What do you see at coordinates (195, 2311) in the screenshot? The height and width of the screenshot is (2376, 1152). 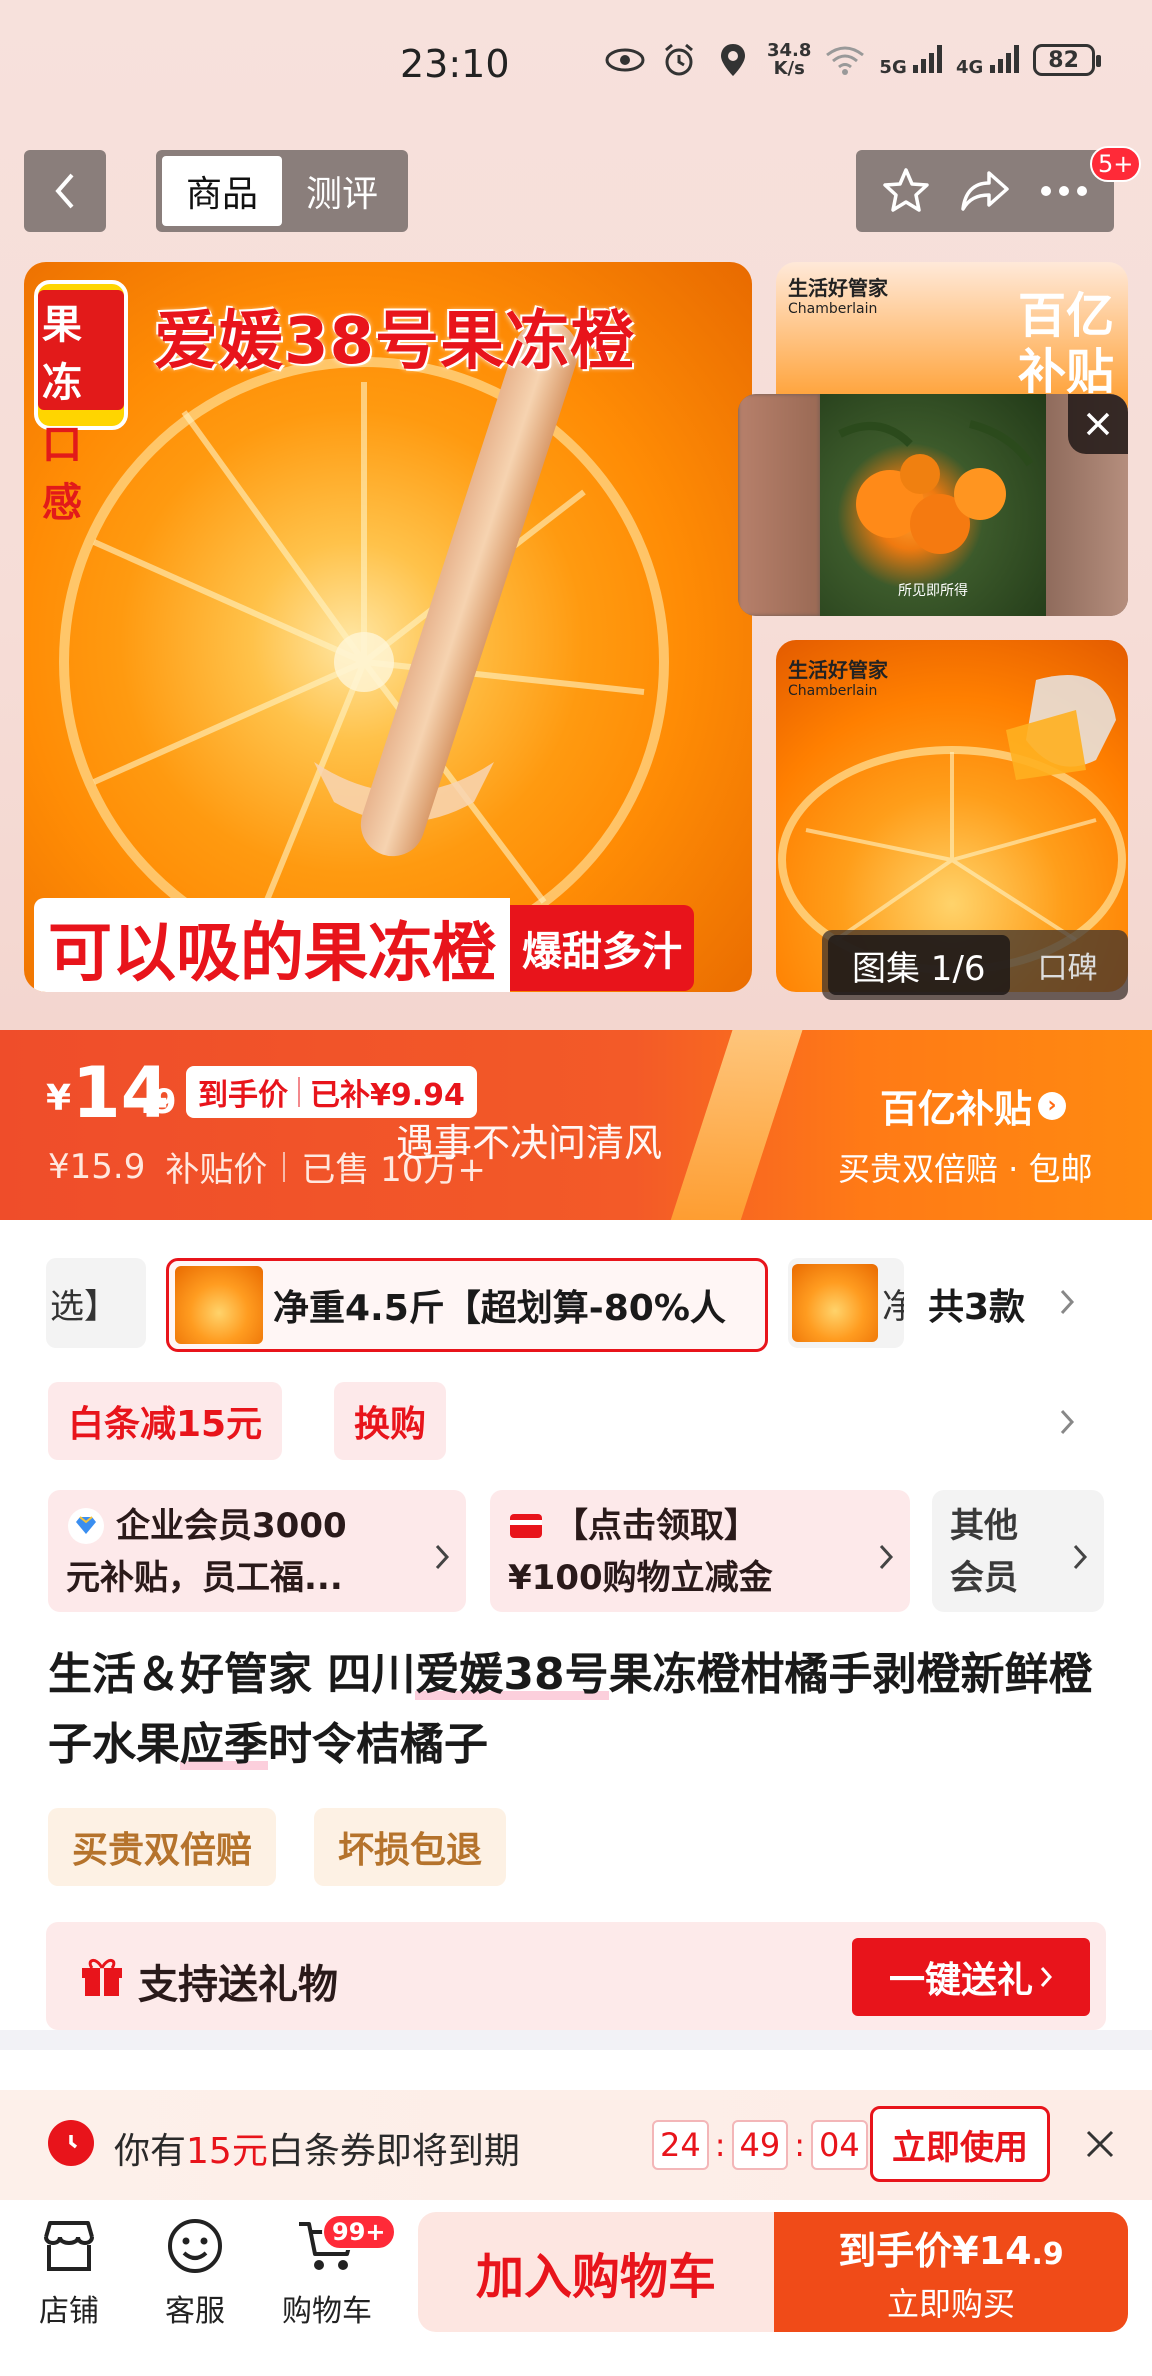 I see `customer-service-label: 客服` at bounding box center [195, 2311].